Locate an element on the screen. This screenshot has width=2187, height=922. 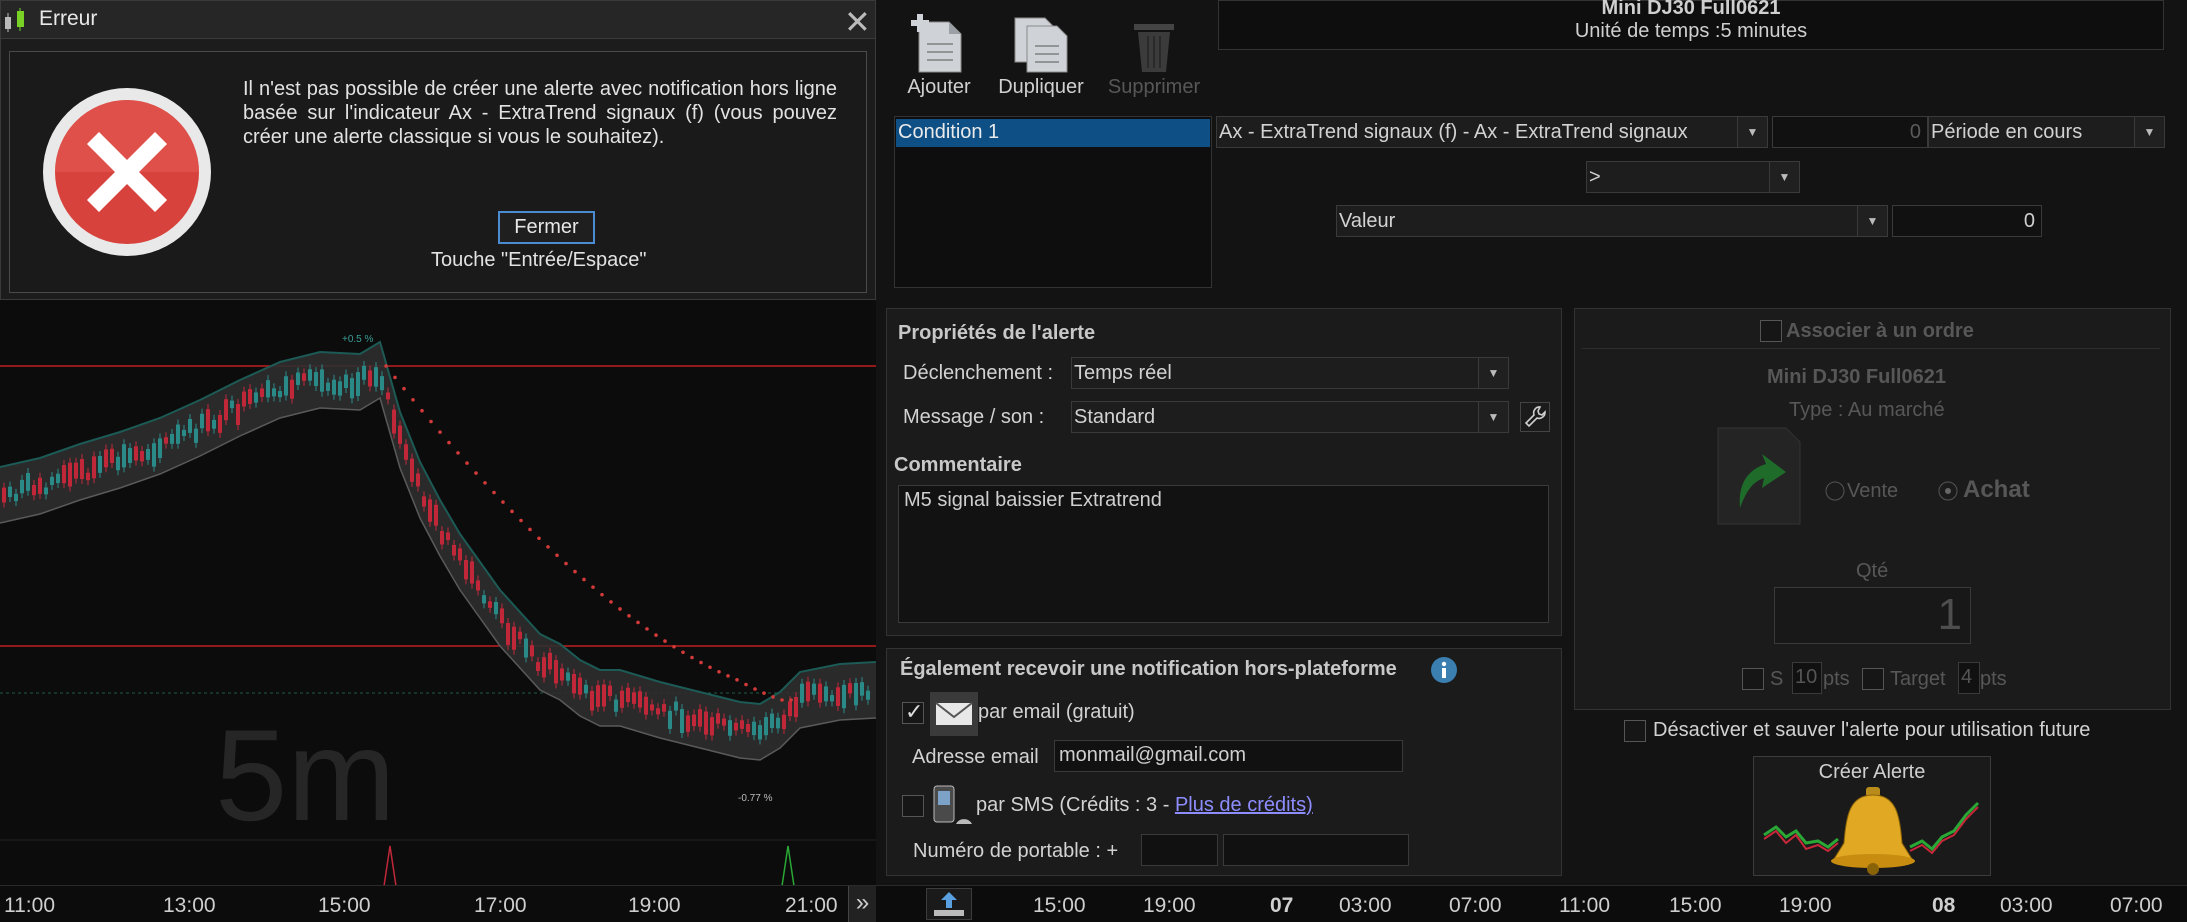
operator-select: > ▼ is located at coordinates (1693, 177).